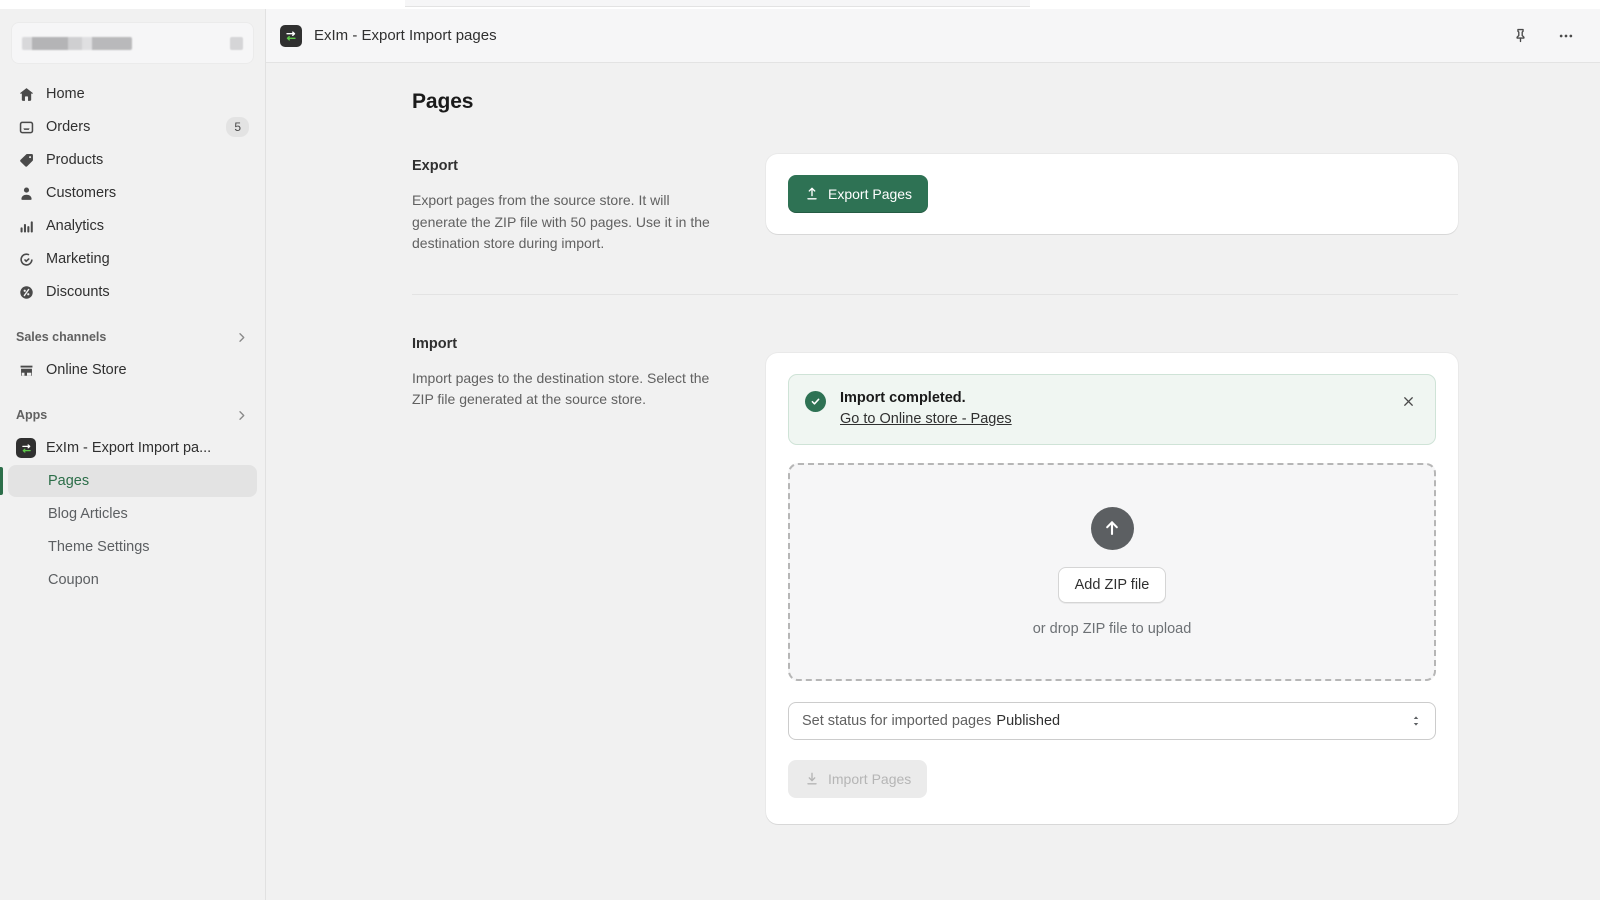  I want to click on export-heading: Export, so click(435, 166).